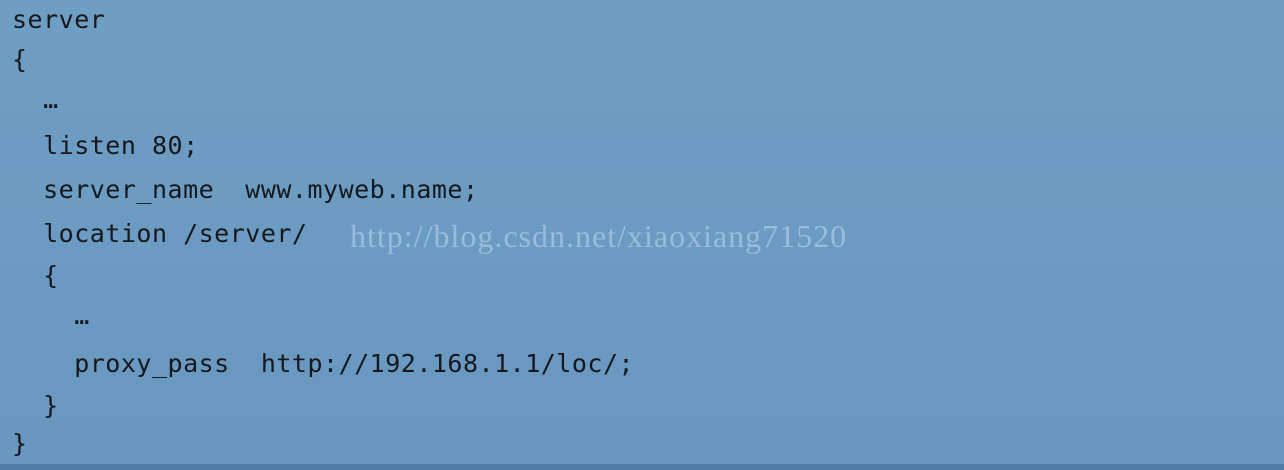  What do you see at coordinates (59, 19) in the screenshot?
I see `code-line-server: server` at bounding box center [59, 19].